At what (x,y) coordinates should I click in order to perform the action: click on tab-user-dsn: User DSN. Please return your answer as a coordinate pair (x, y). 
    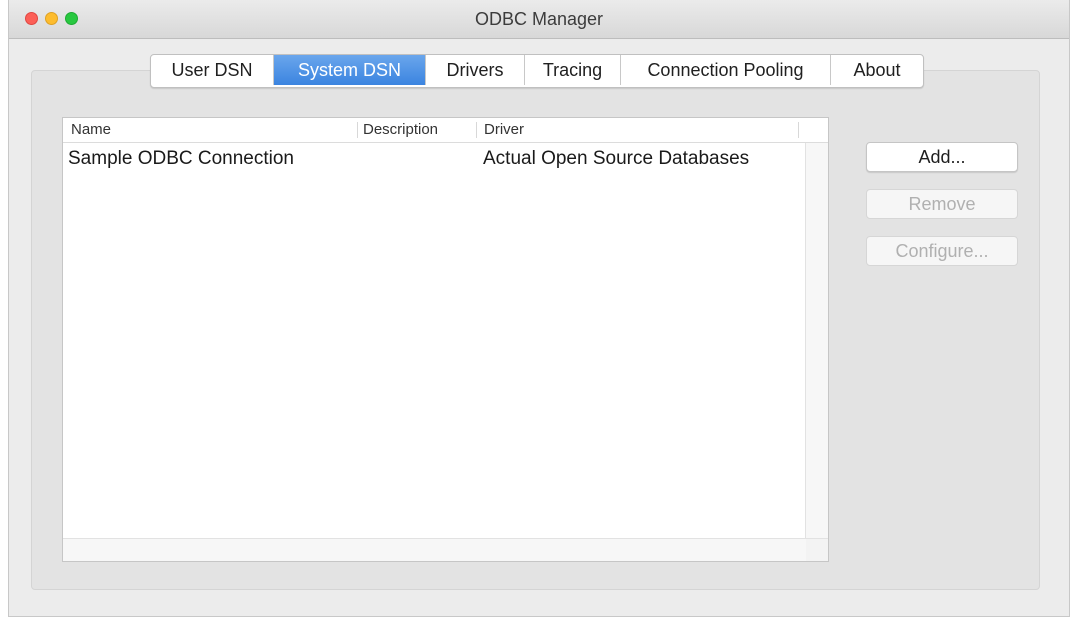
    Looking at the image, I should click on (212, 70).